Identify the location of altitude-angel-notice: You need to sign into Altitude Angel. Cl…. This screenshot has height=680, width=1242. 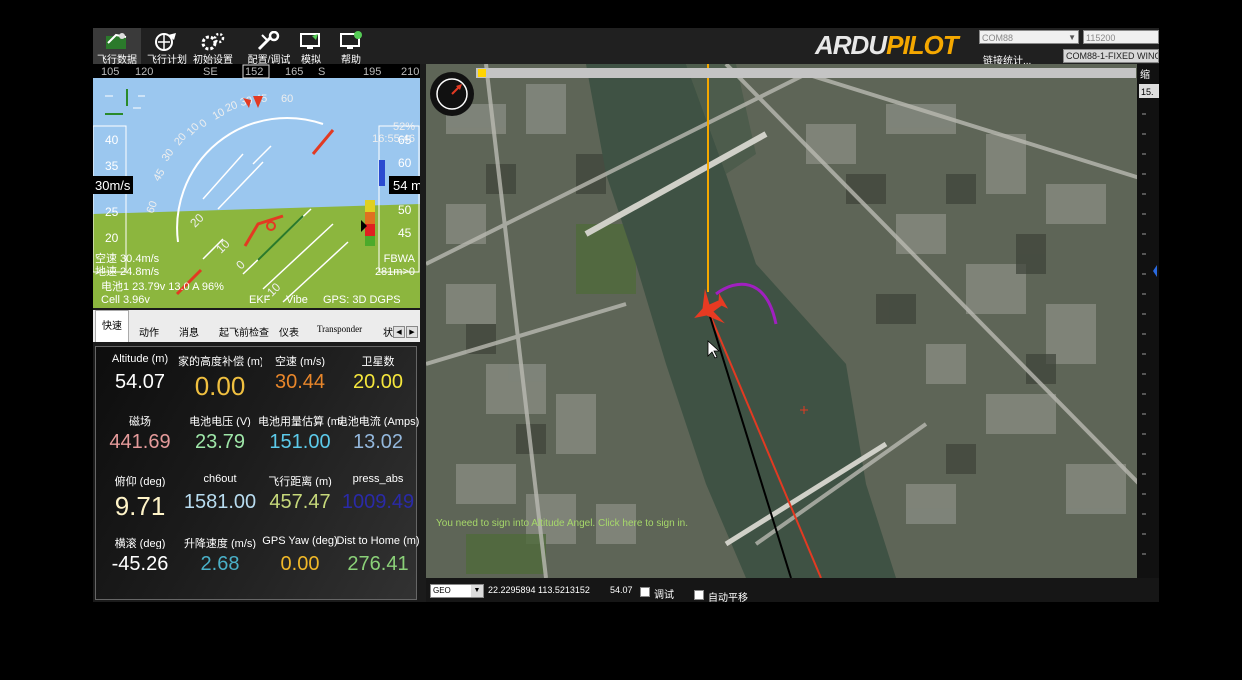
(562, 523).